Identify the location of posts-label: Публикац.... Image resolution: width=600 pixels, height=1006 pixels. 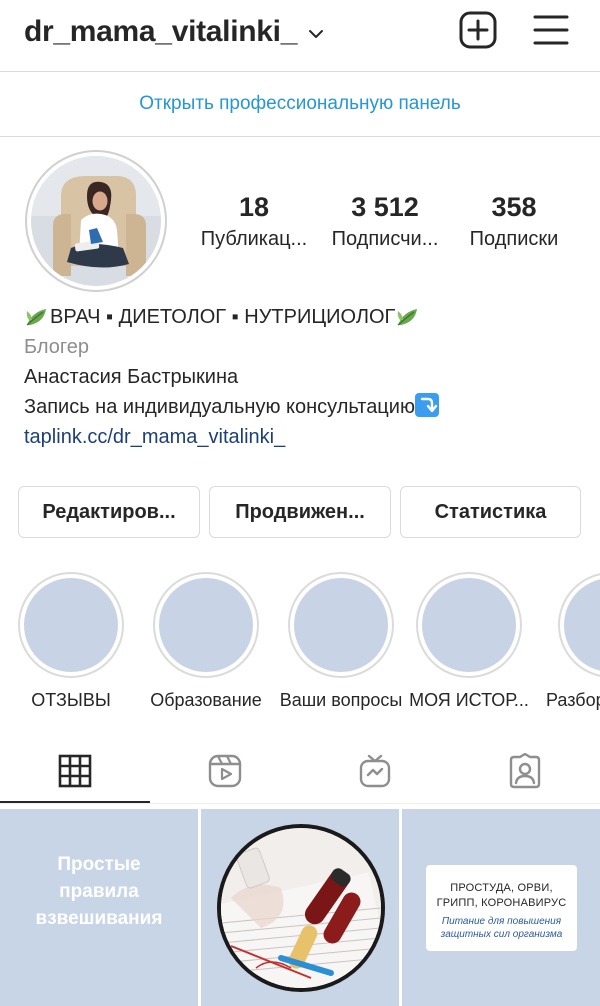
(254, 239).